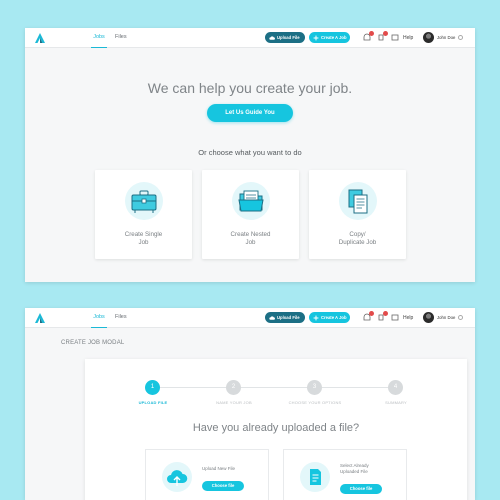 The image size is (500, 500). I want to click on upload-new-file-option: Upload New File Choose file, so click(207, 474).